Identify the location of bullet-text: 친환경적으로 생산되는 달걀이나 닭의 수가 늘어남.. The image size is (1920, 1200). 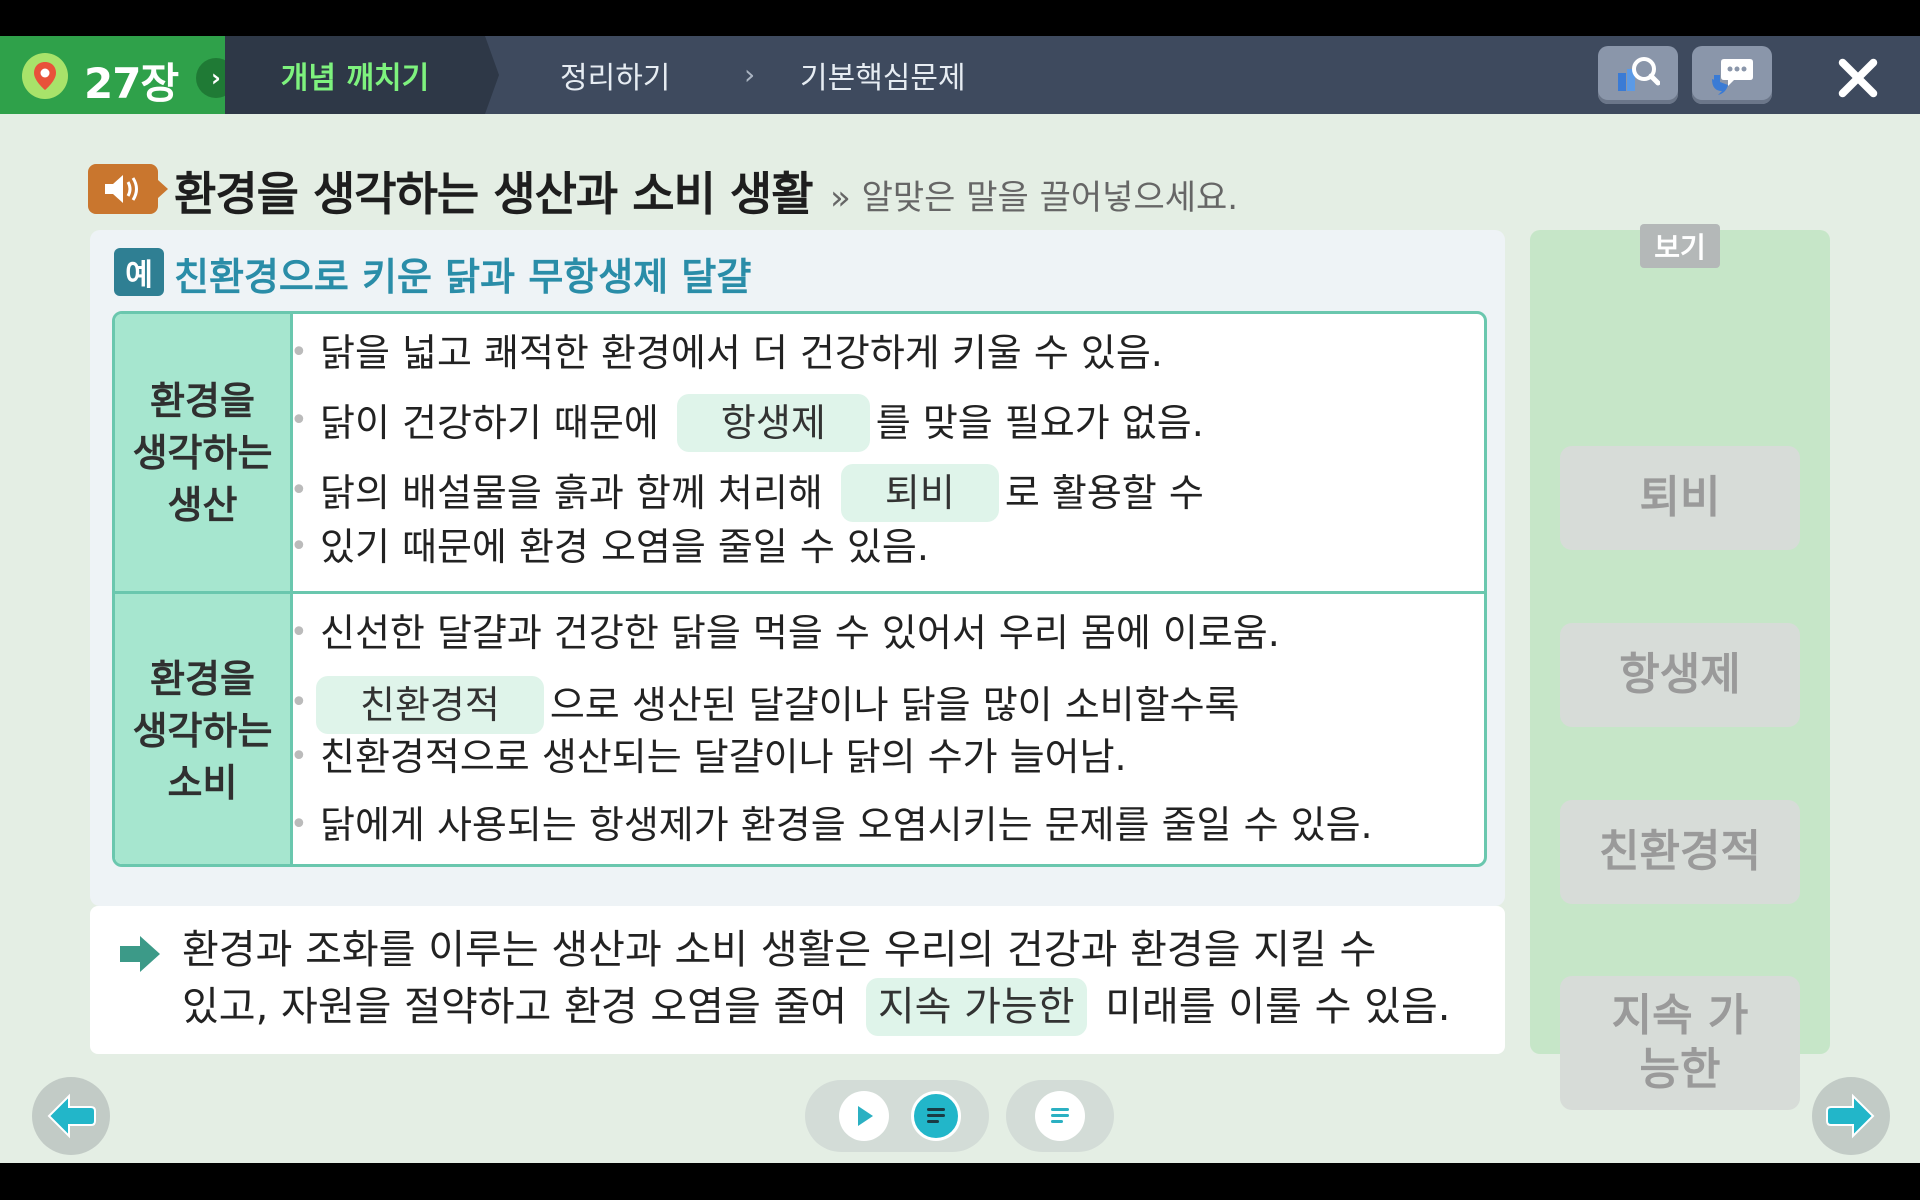
(723, 757).